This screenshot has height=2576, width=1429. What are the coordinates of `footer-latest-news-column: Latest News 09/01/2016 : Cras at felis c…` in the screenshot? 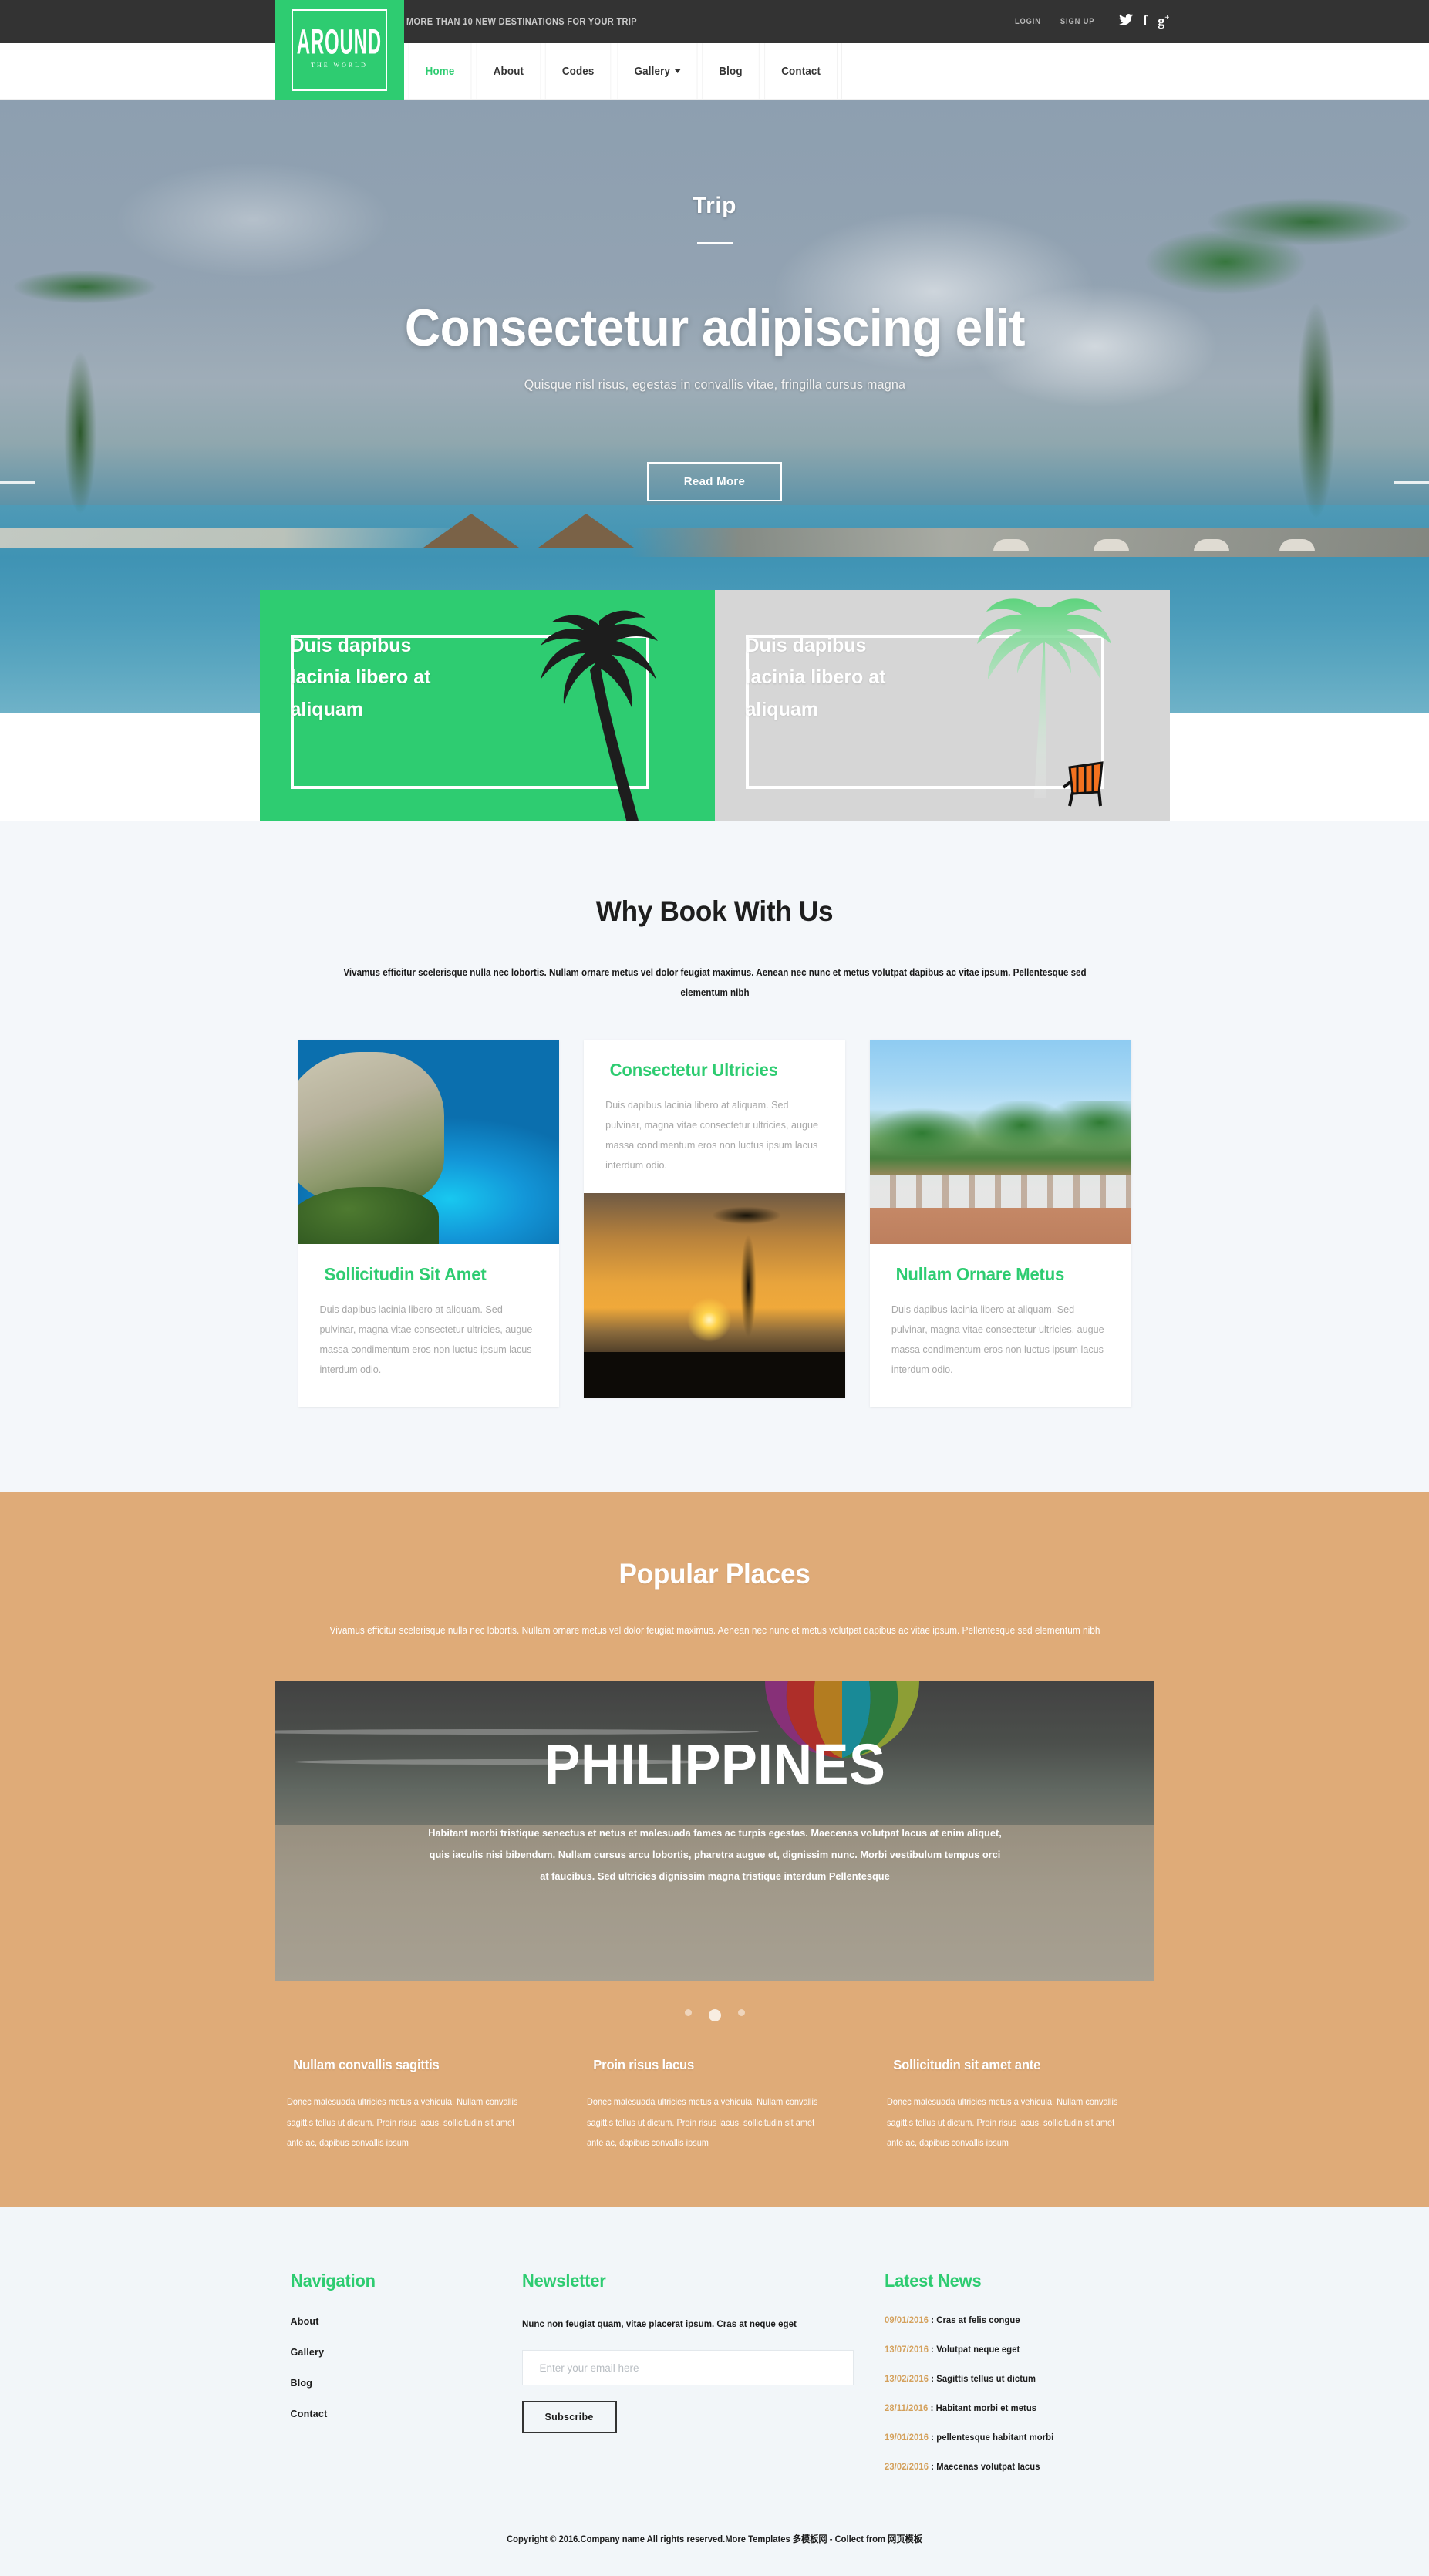 It's located at (1012, 2380).